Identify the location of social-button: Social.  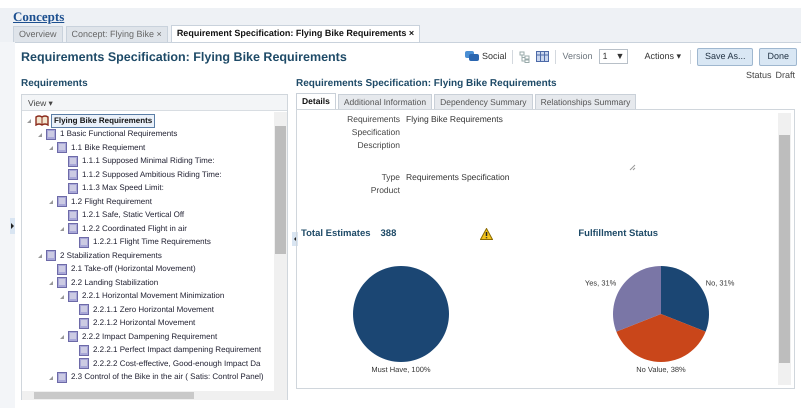
(485, 57).